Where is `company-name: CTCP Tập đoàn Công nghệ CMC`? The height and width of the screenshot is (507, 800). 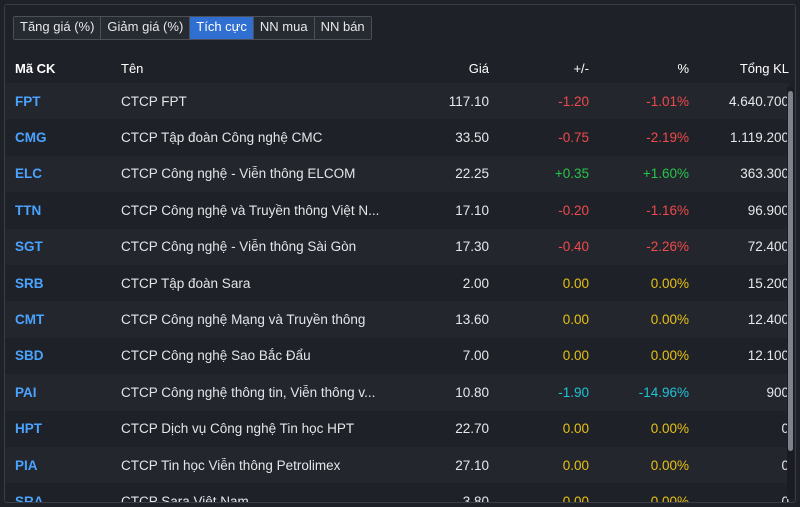
company-name: CTCP Tập đoàn Công nghệ CMC is located at coordinates (222, 138).